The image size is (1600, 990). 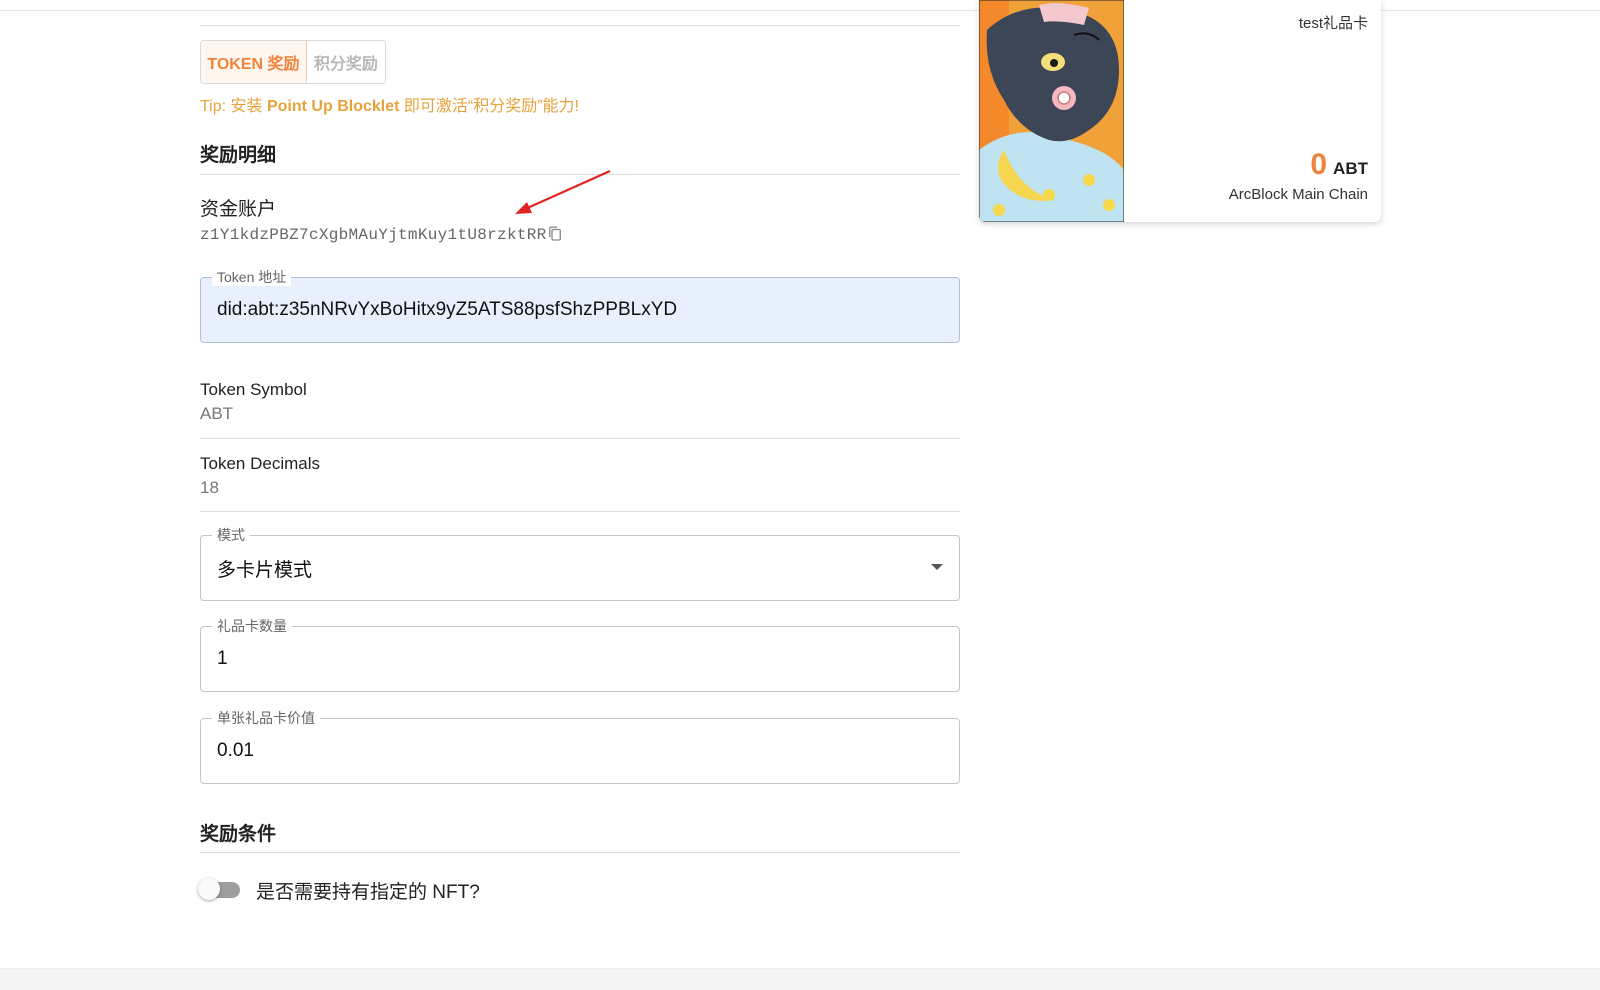 What do you see at coordinates (368, 892) in the screenshot?
I see `nft-required-label: 是否需要持有指定的 NFT?` at bounding box center [368, 892].